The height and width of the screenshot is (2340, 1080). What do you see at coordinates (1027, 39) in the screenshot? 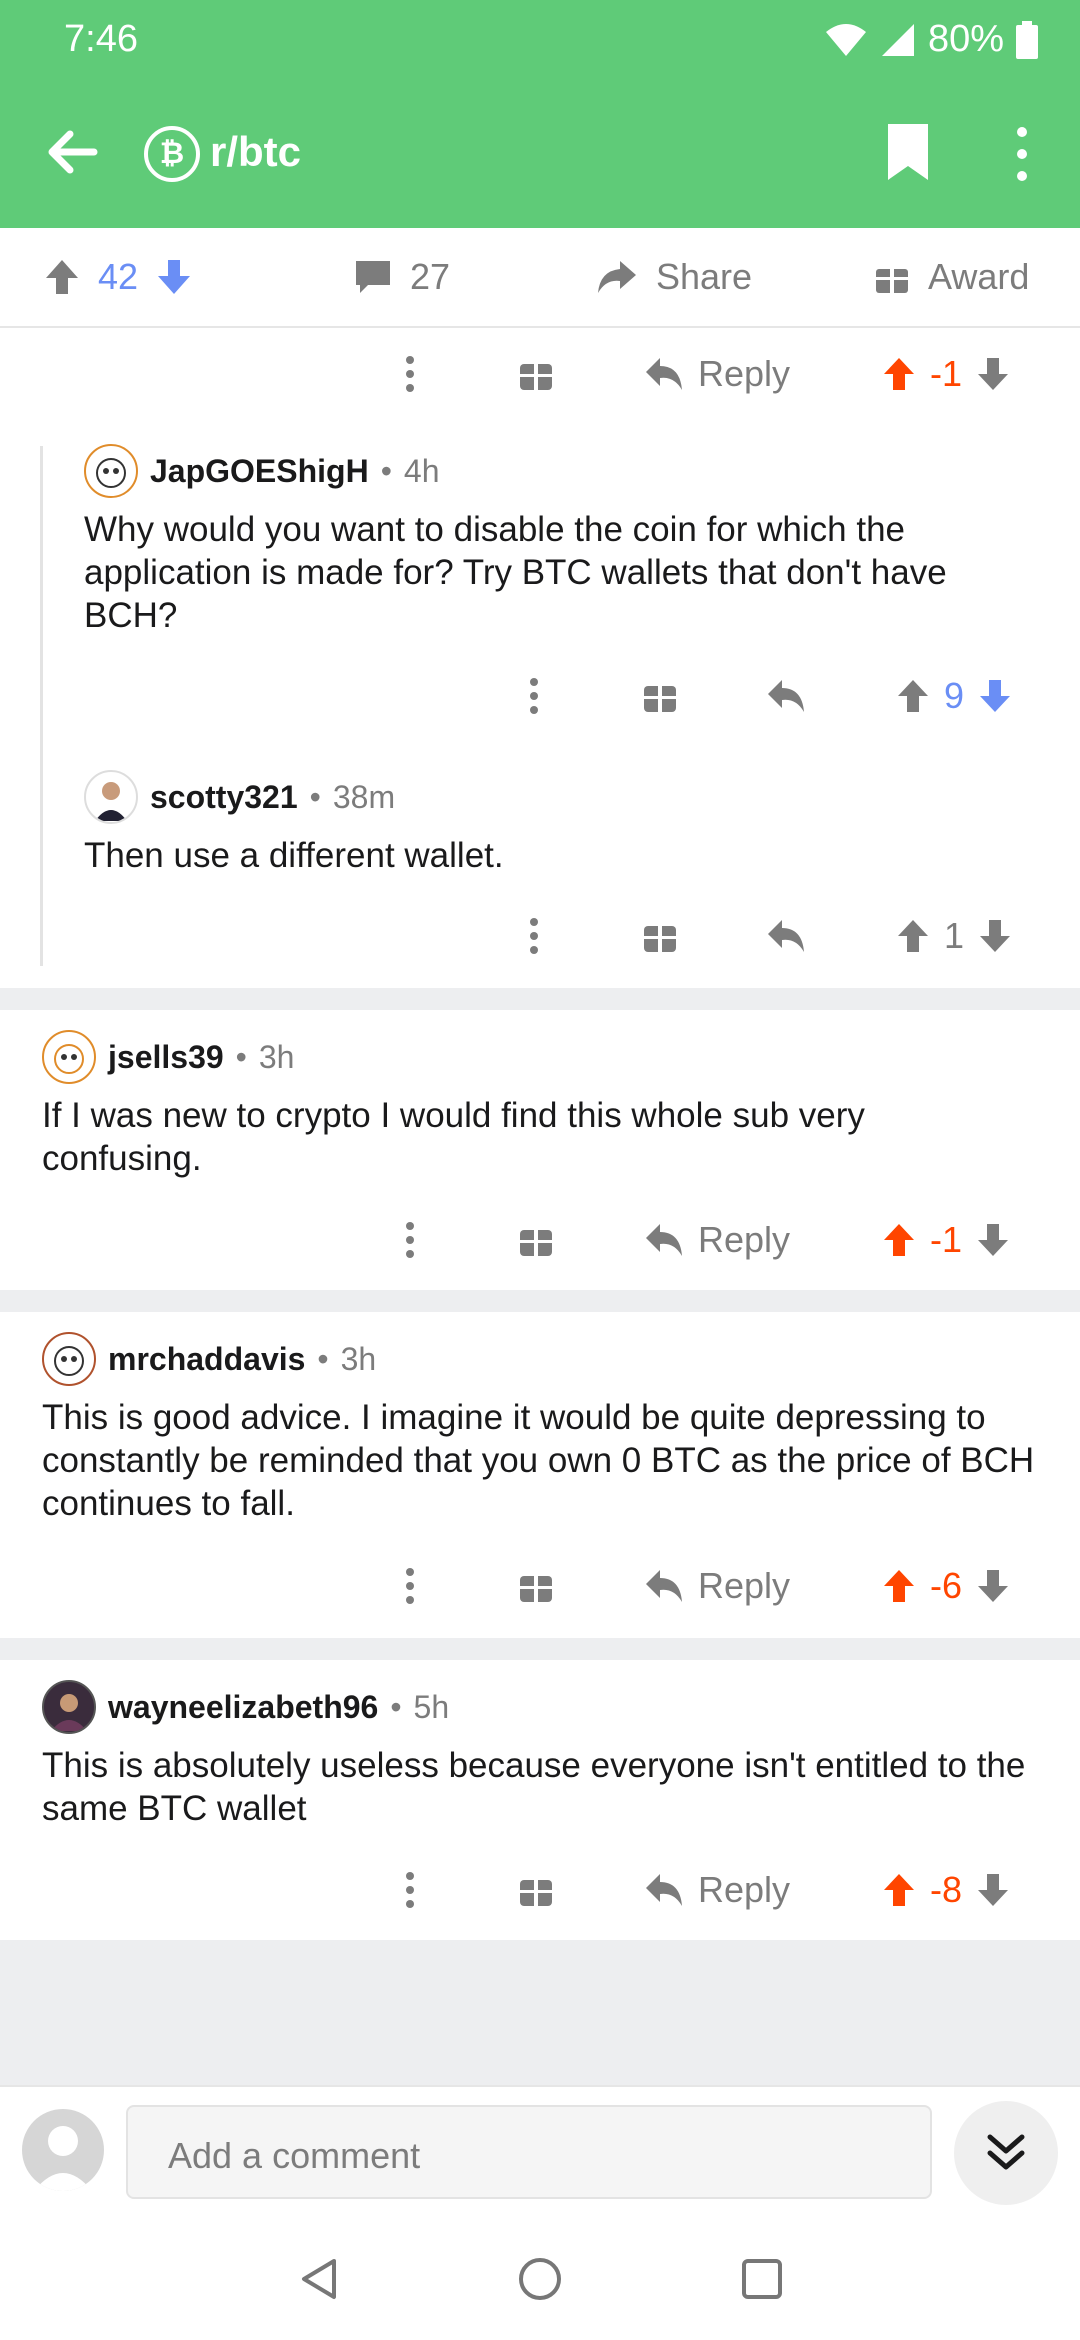
I see `battery-icon` at bounding box center [1027, 39].